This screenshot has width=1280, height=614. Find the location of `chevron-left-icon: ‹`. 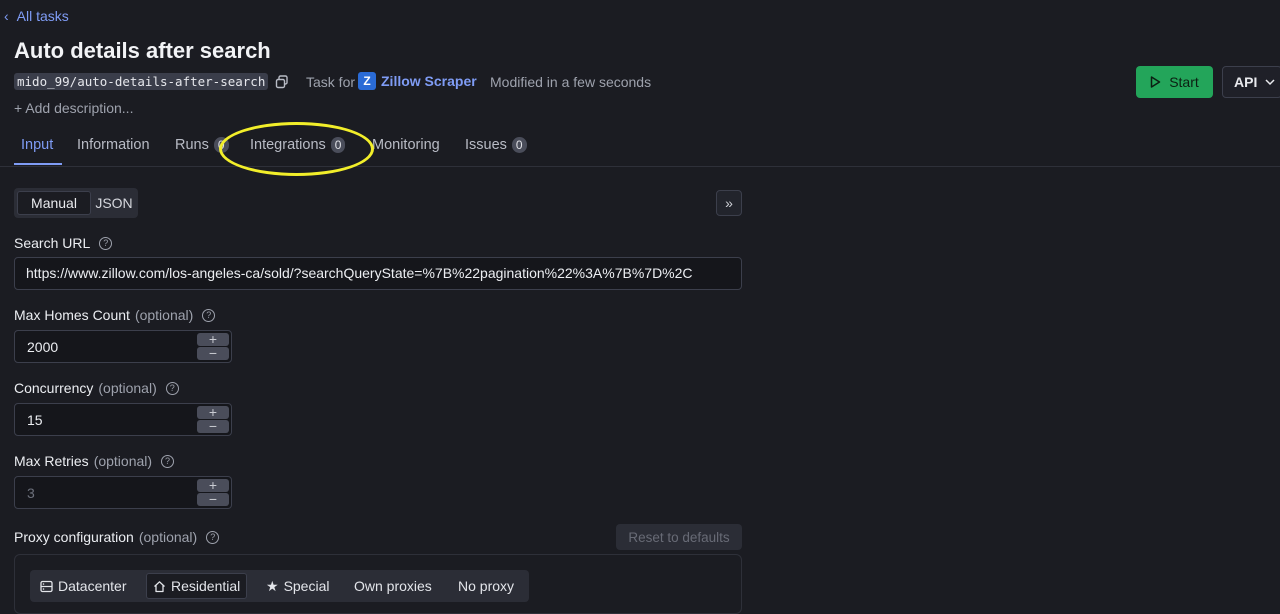

chevron-left-icon: ‹ is located at coordinates (6, 16).